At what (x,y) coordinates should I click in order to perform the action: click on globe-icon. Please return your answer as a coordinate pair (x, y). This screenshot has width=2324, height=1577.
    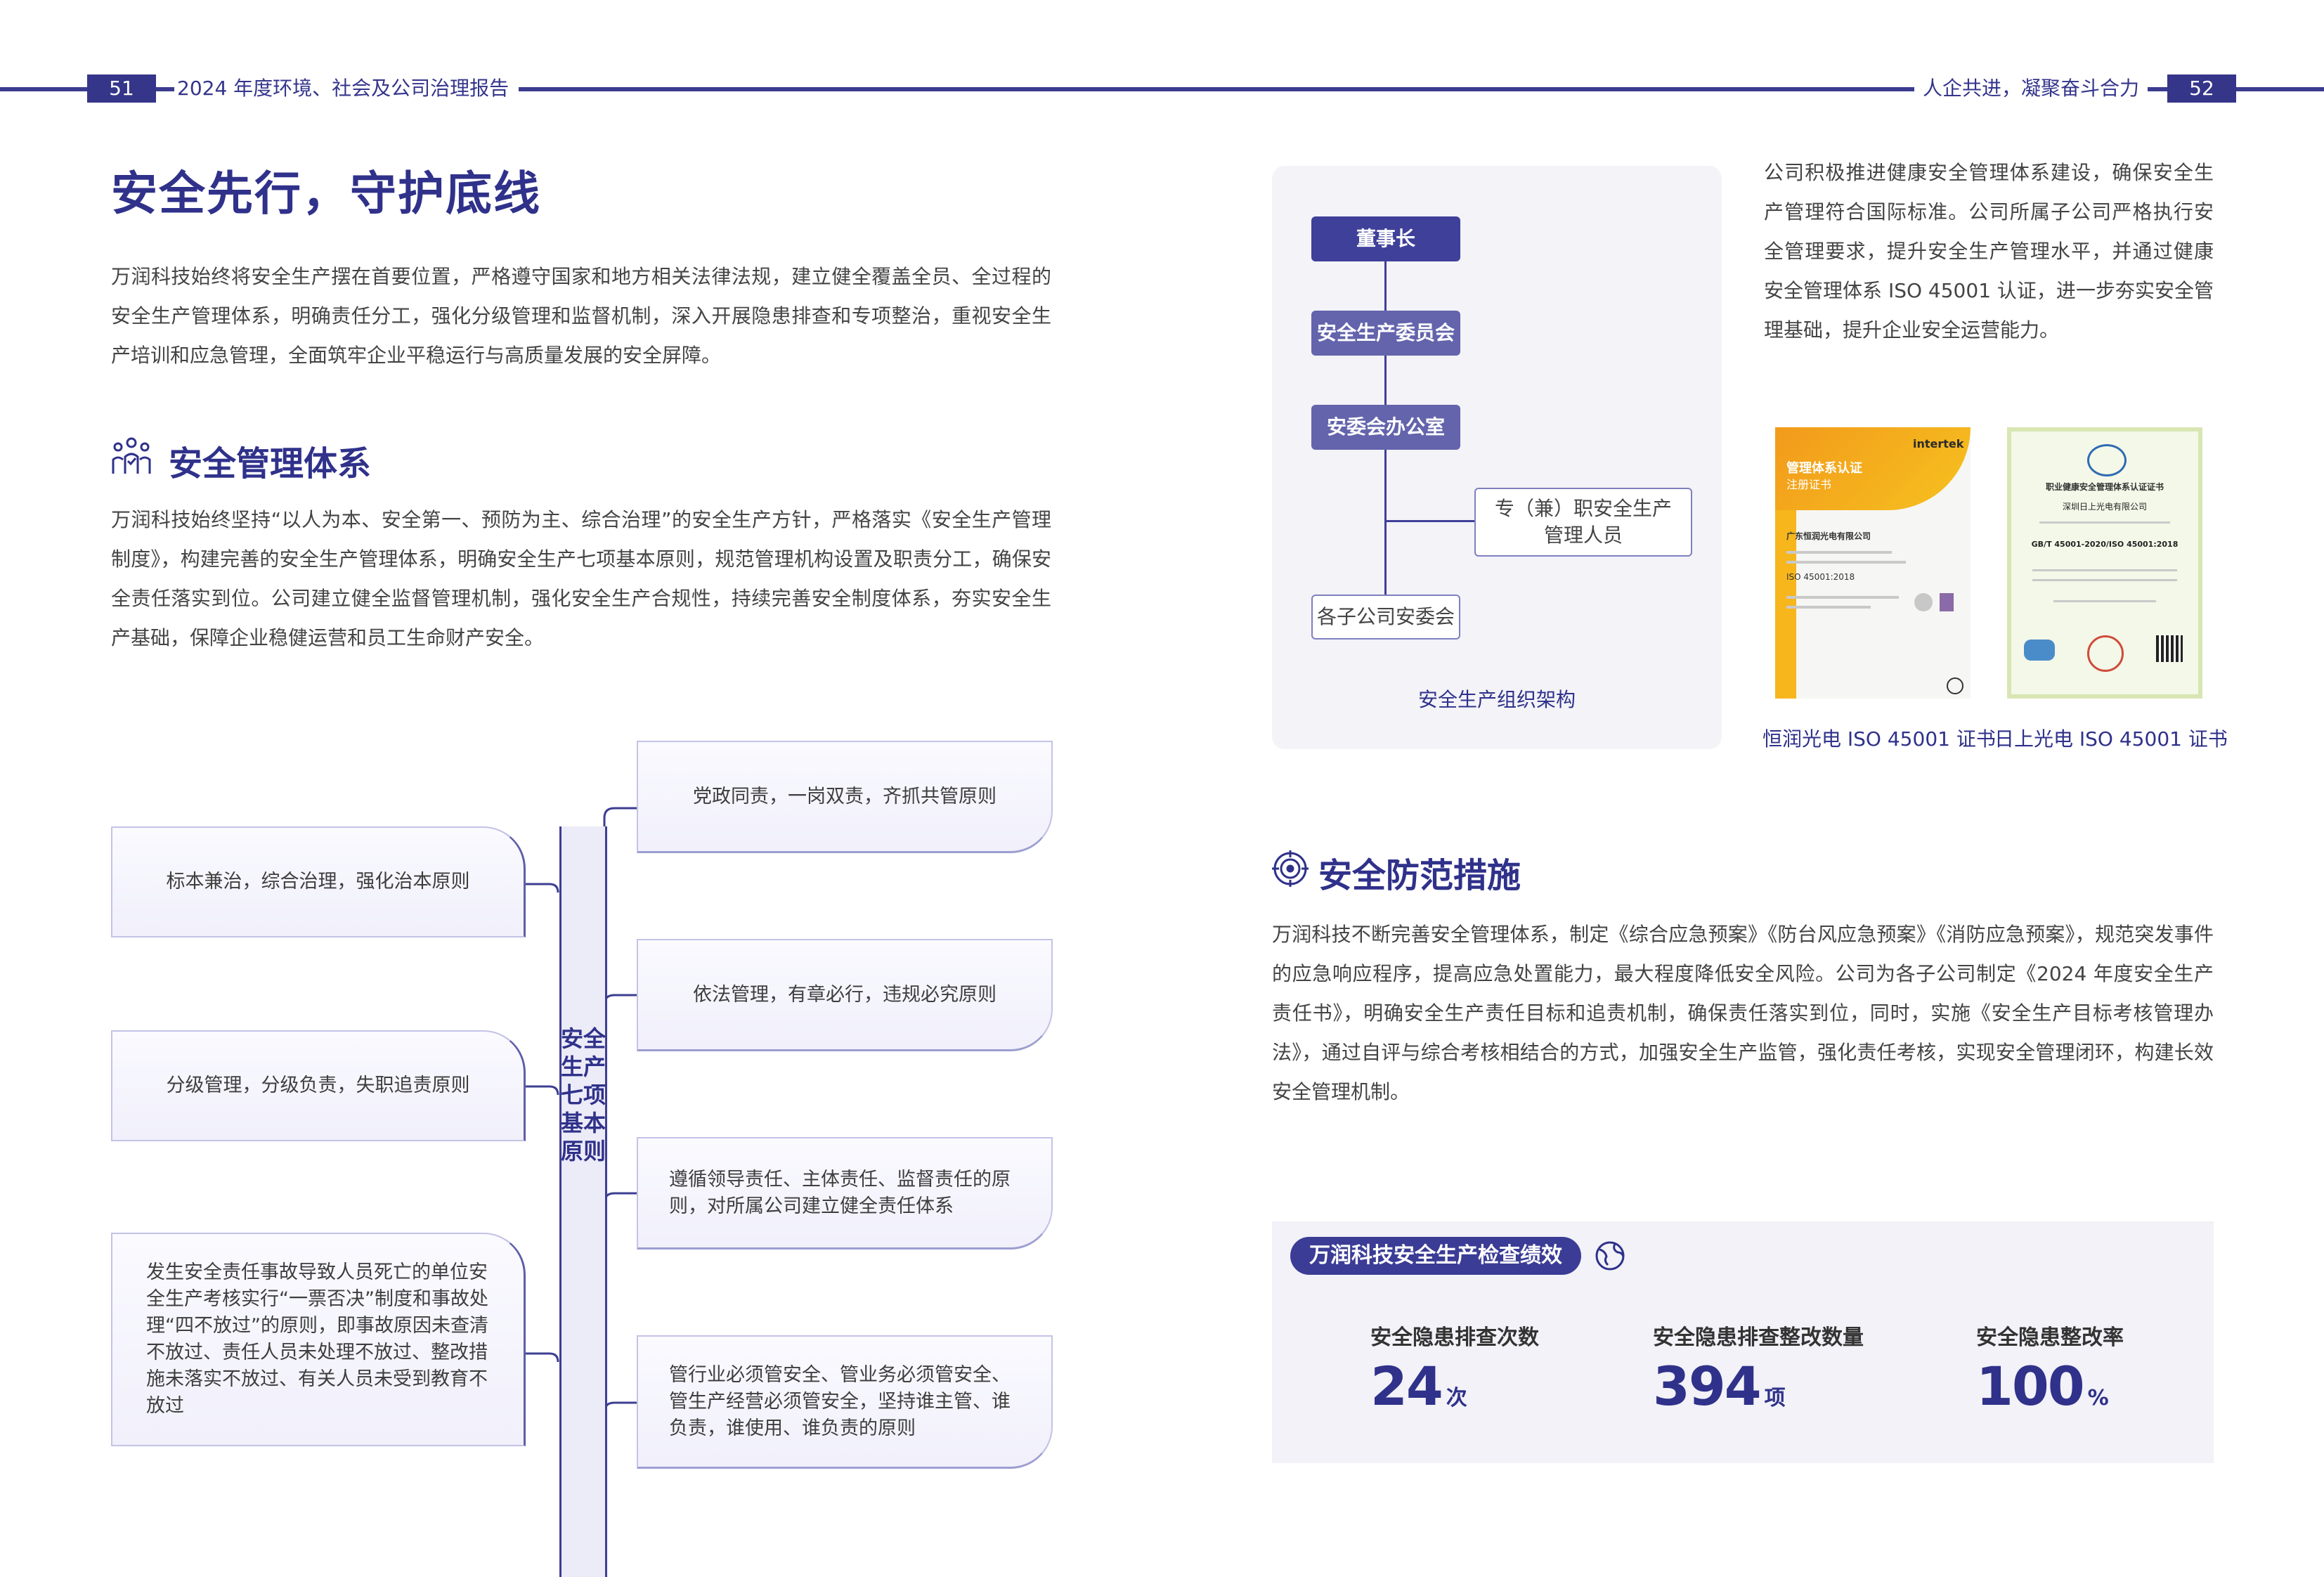
    Looking at the image, I should click on (1610, 1256).